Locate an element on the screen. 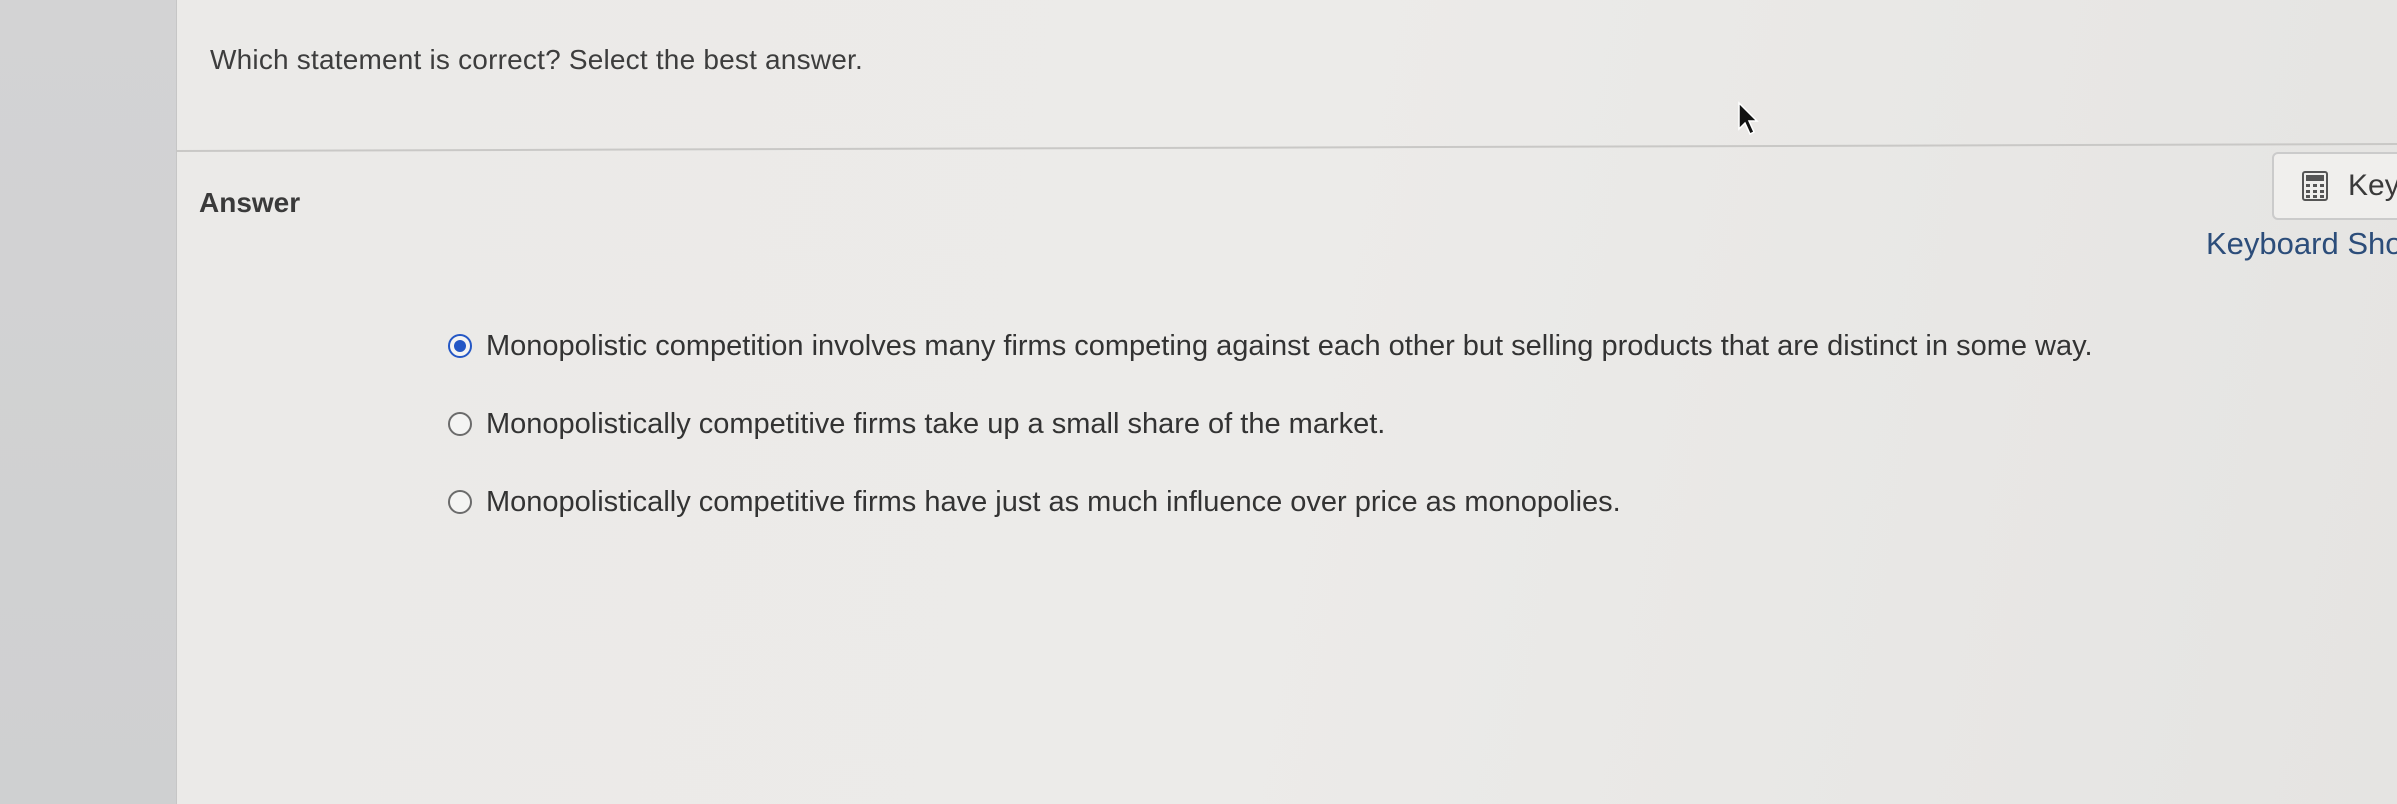  calculator-icon is located at coordinates (2315, 186).